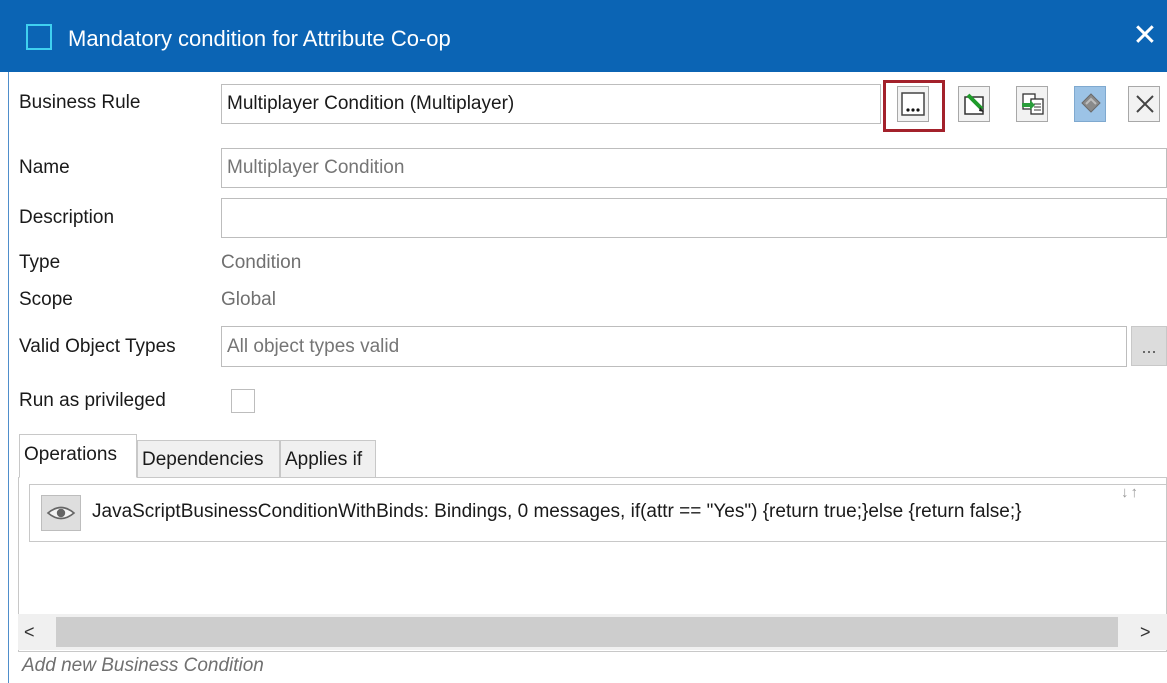  I want to click on tab-operations: Operations, so click(78, 456).